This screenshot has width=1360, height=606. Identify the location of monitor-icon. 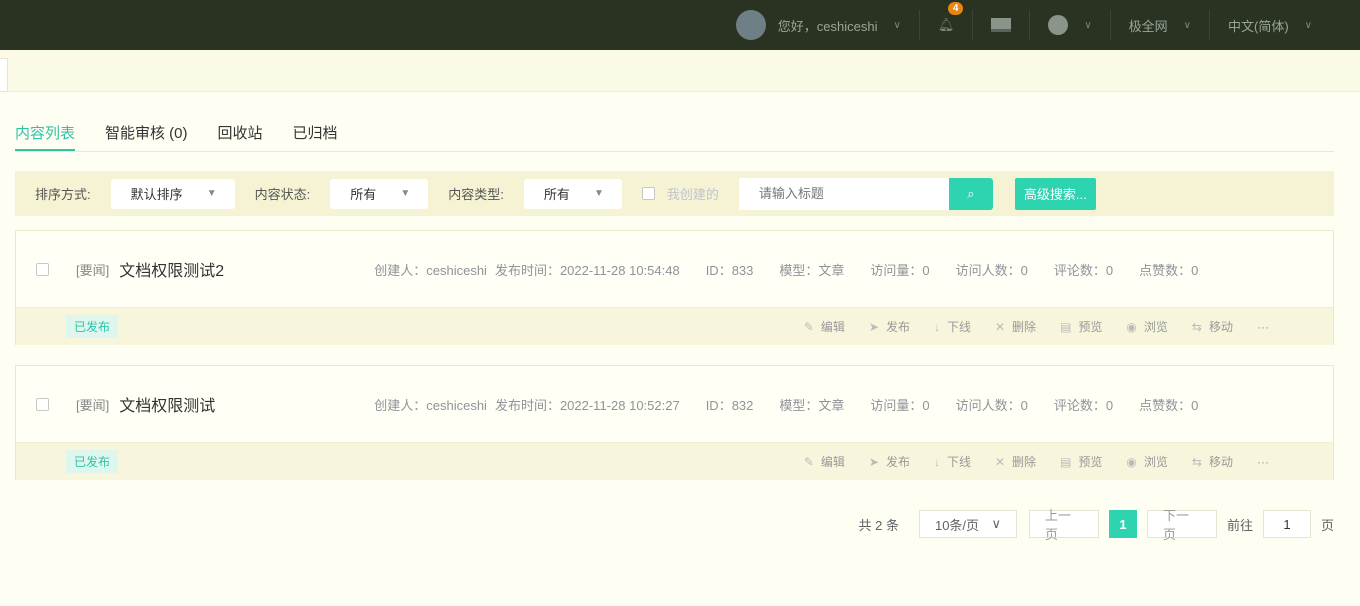
(1001, 25).